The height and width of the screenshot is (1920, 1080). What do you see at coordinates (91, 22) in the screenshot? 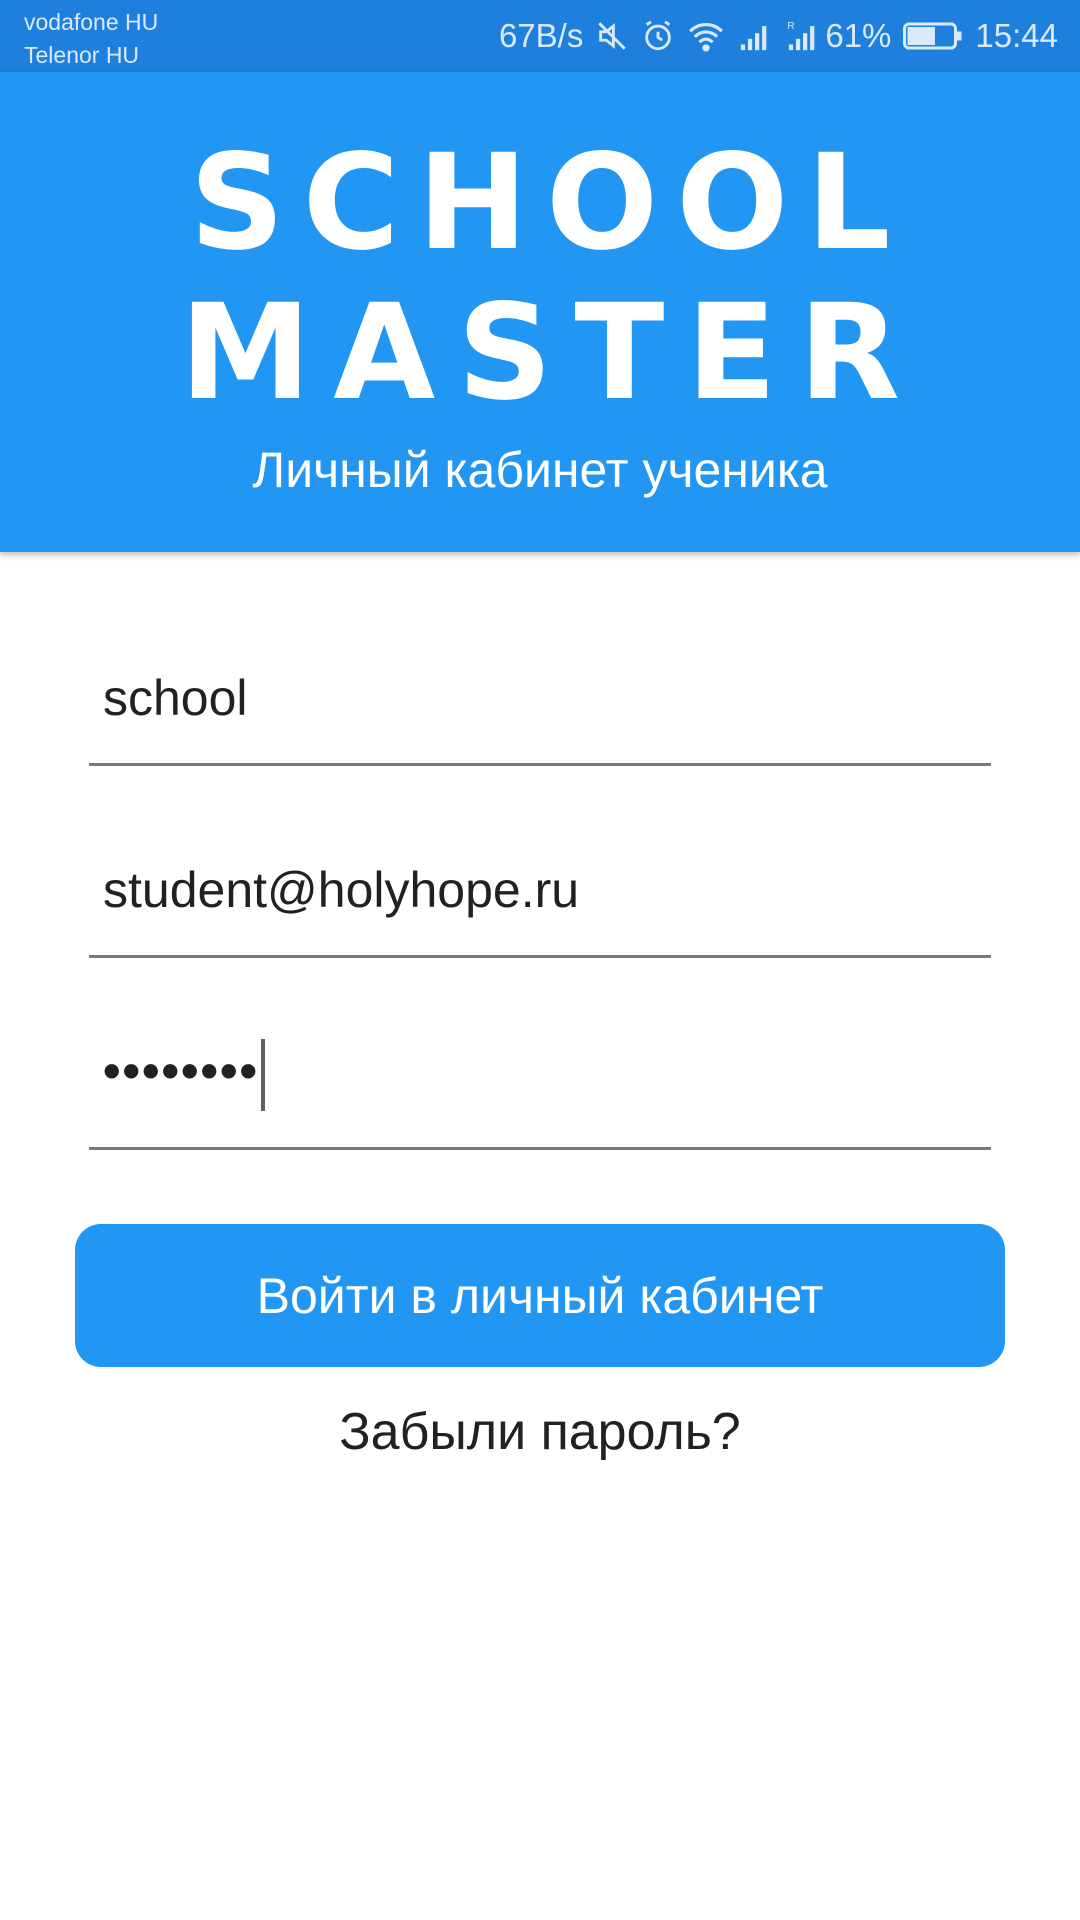
I see `carrier-name-1: vodafone HU` at bounding box center [91, 22].